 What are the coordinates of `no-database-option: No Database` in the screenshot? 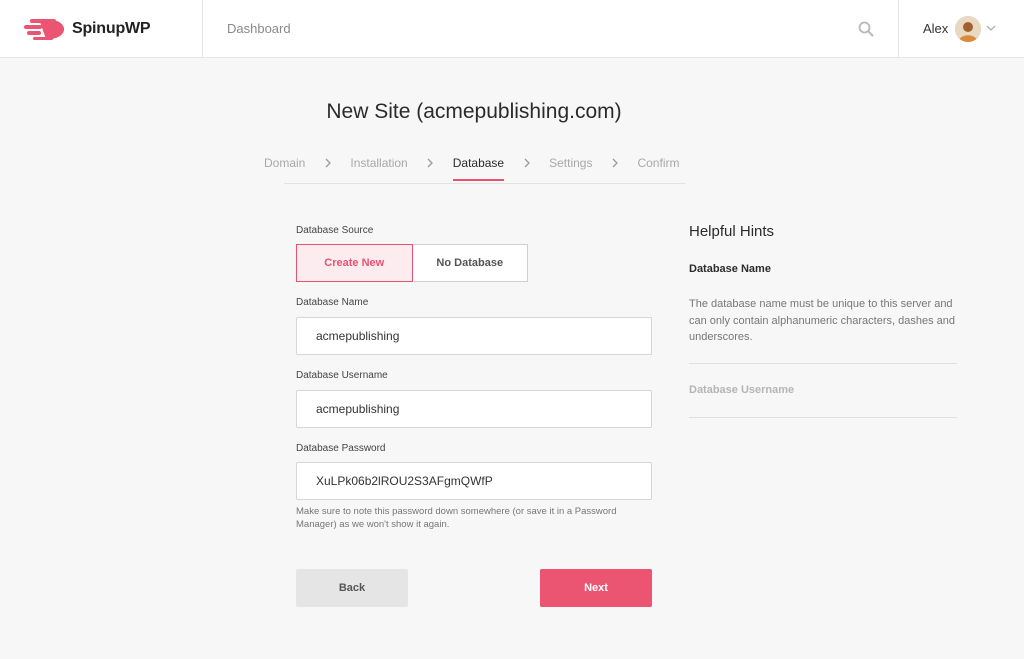 It's located at (470, 263).